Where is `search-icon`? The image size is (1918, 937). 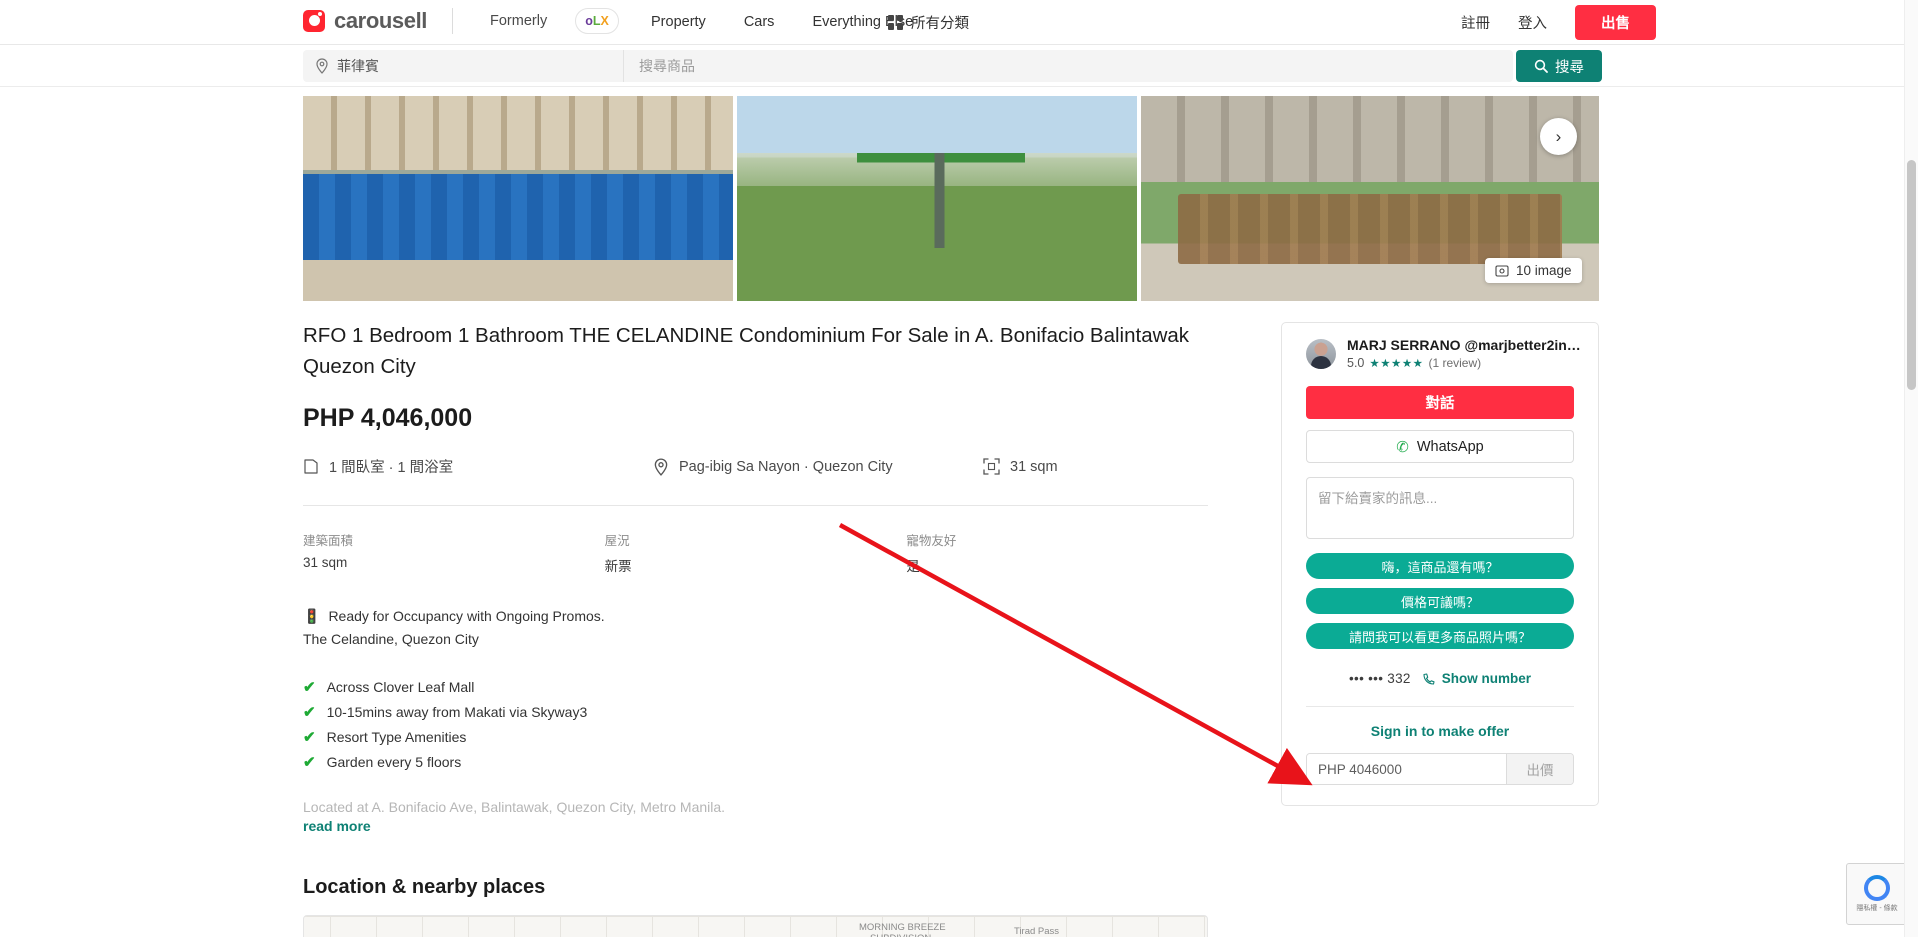 search-icon is located at coordinates (1541, 66).